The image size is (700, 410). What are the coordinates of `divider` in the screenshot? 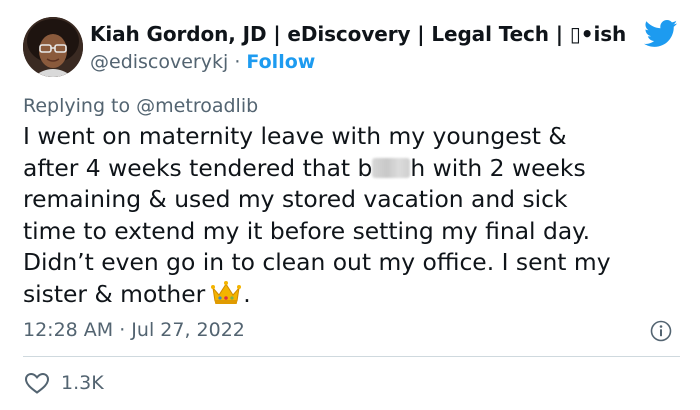 It's located at (351, 356).